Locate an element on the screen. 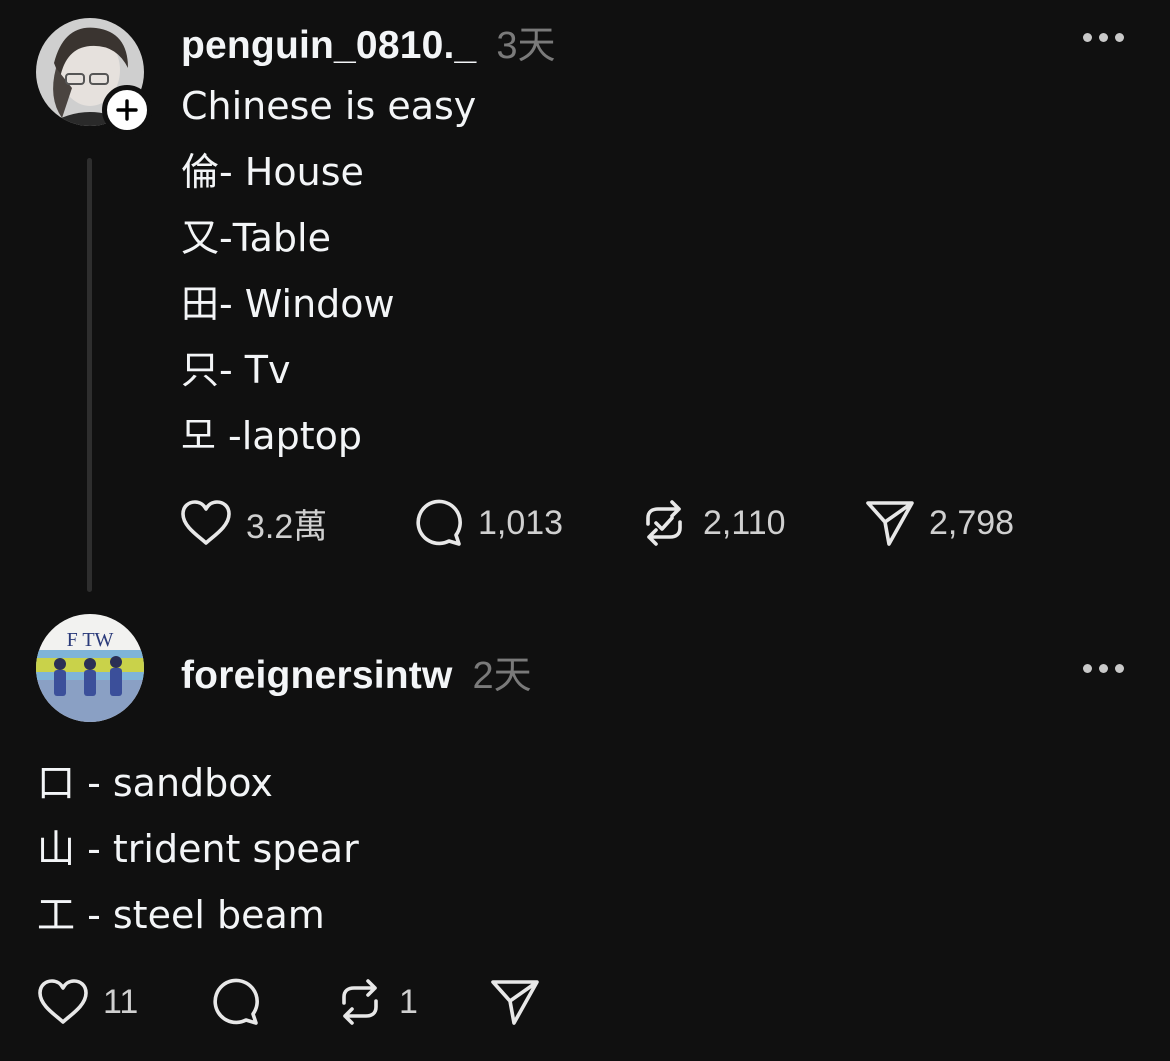 This screenshot has height=1061, width=1170. post-line: 山 - trident spear is located at coordinates (198, 849).